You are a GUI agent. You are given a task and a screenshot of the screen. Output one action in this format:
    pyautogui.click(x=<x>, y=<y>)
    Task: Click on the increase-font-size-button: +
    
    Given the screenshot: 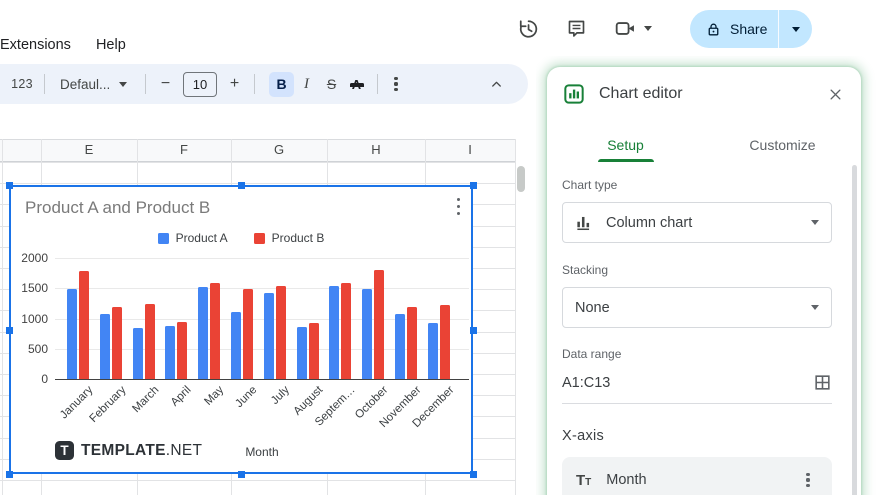 What is the action you would take?
    pyautogui.click(x=234, y=84)
    